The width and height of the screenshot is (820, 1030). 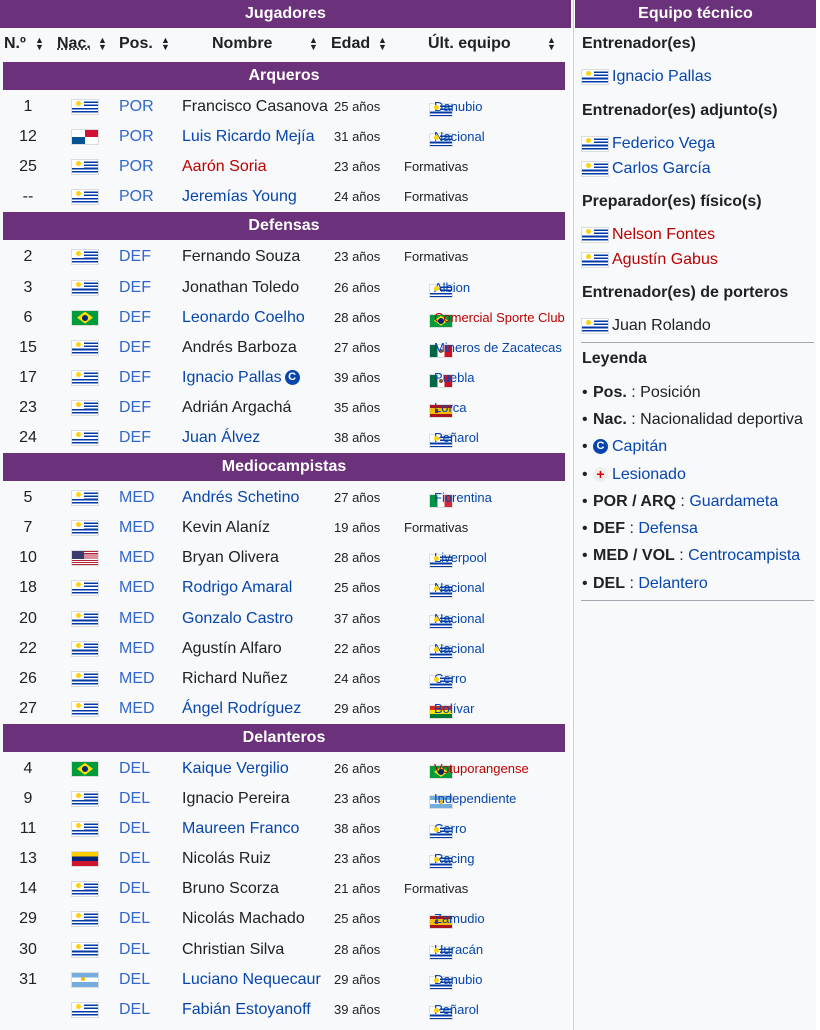 What do you see at coordinates (744, 555) in the screenshot?
I see `legend-link: Centrocampista` at bounding box center [744, 555].